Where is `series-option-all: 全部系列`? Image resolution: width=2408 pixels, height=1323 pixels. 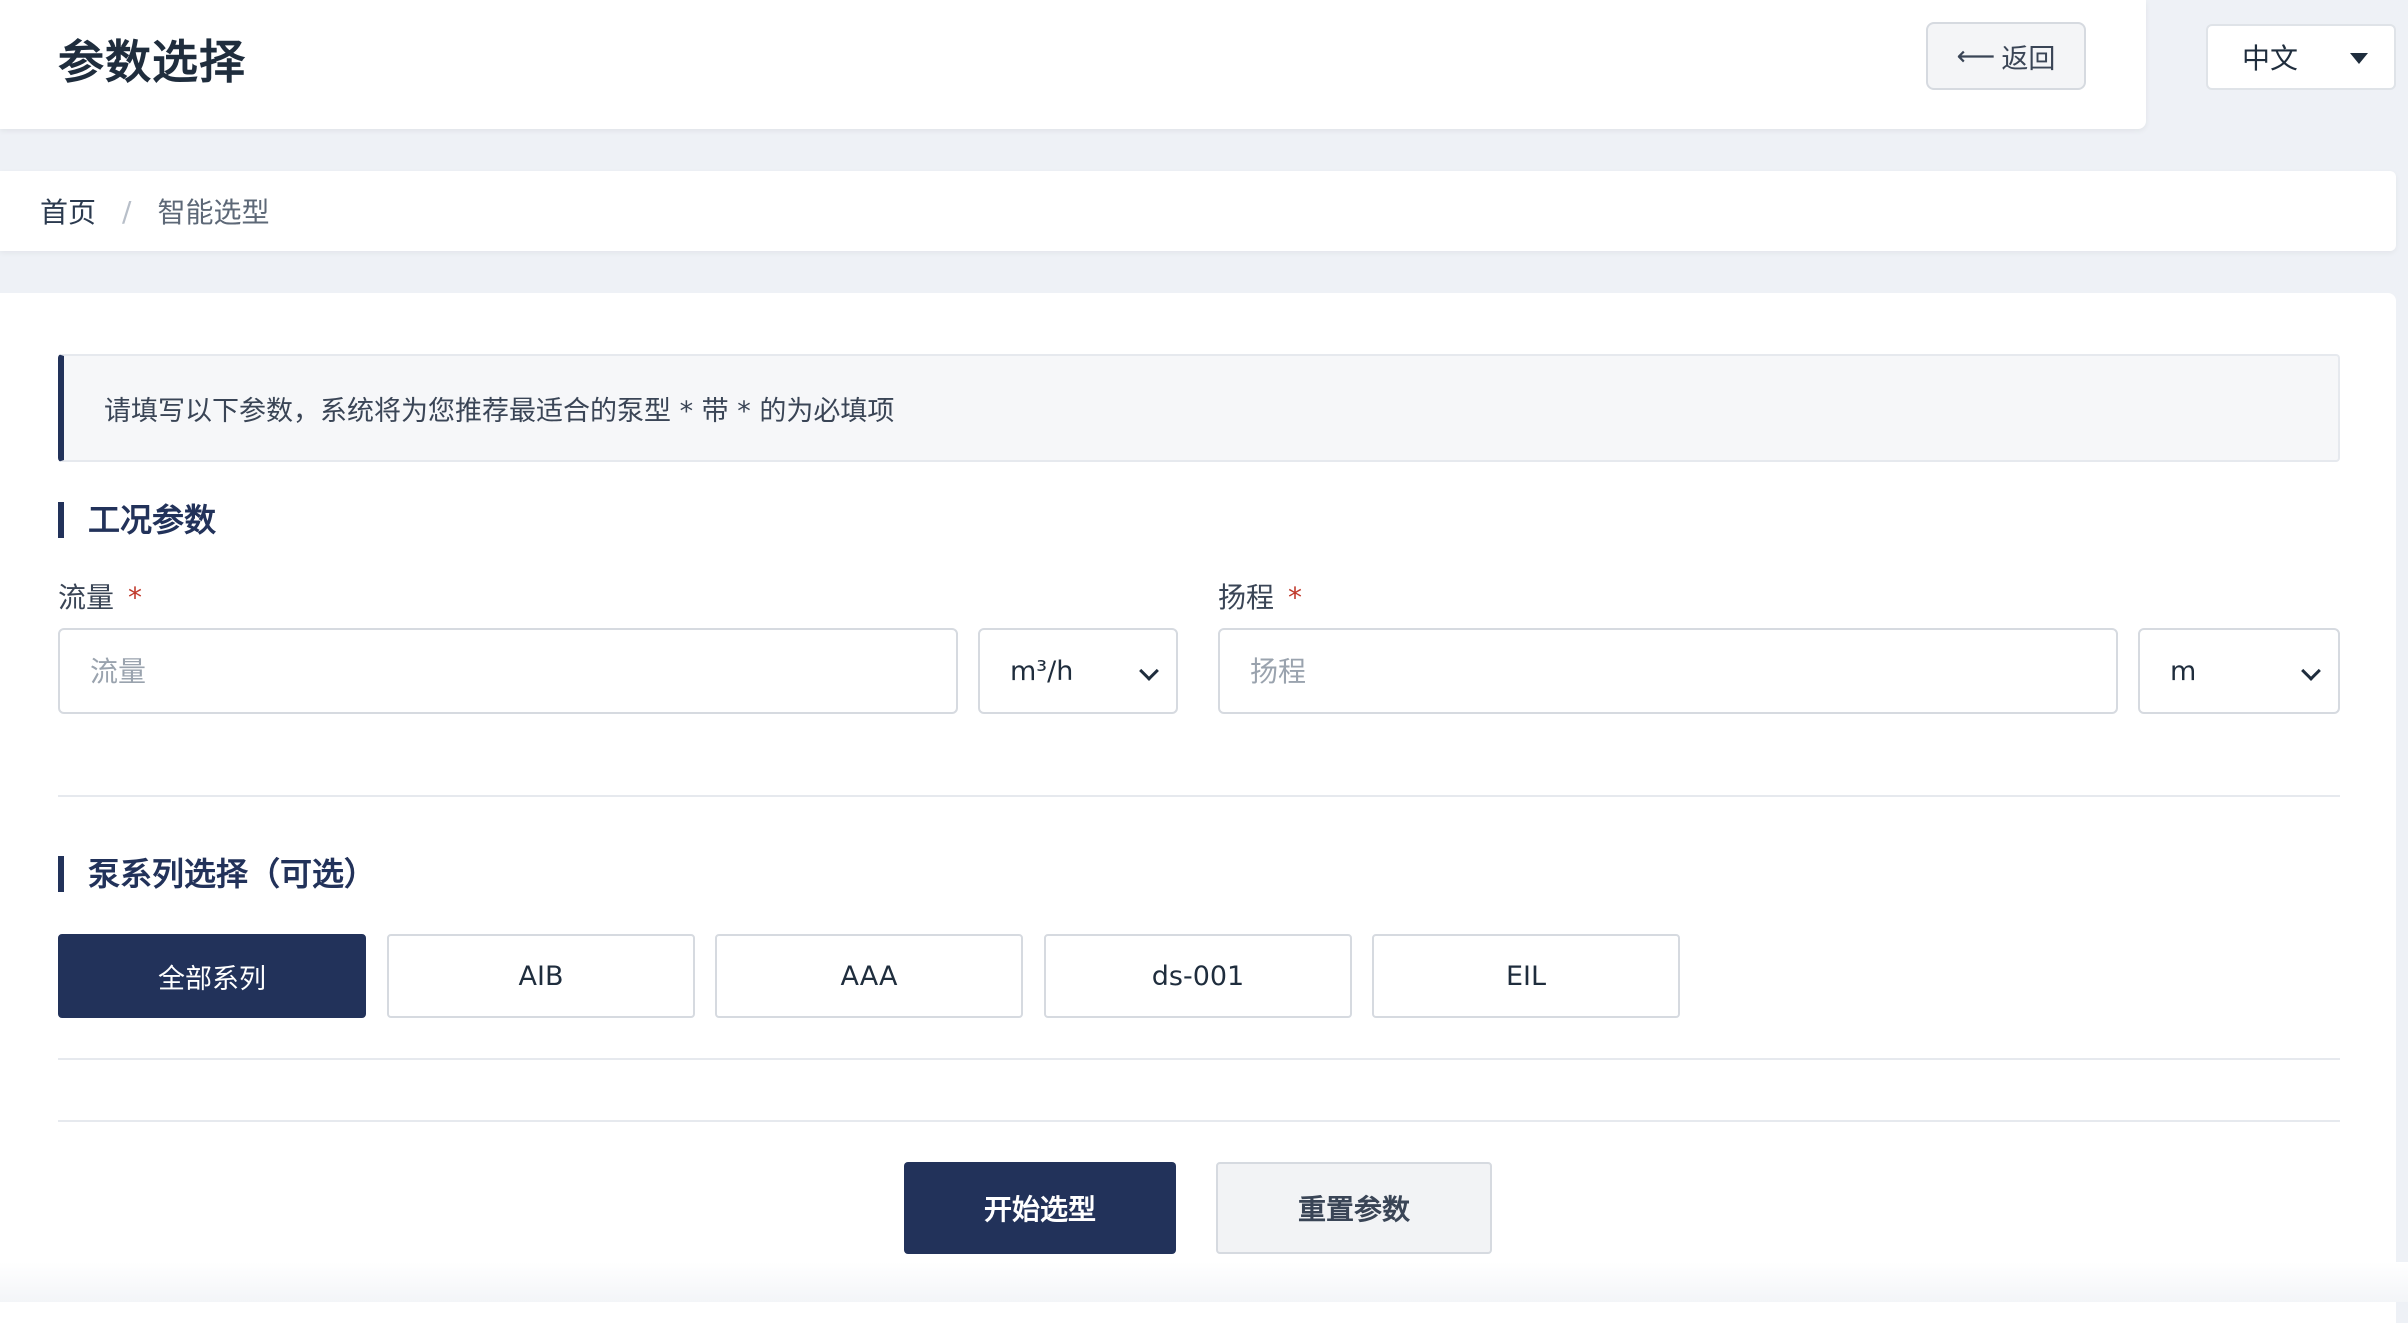 series-option-all: 全部系列 is located at coordinates (212, 976).